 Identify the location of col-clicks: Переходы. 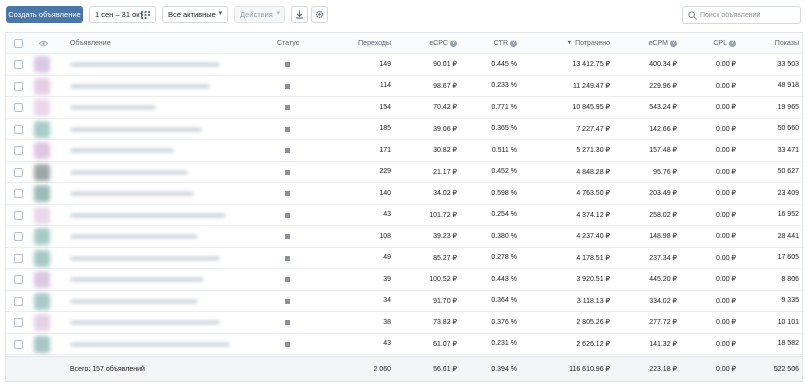
(363, 43).